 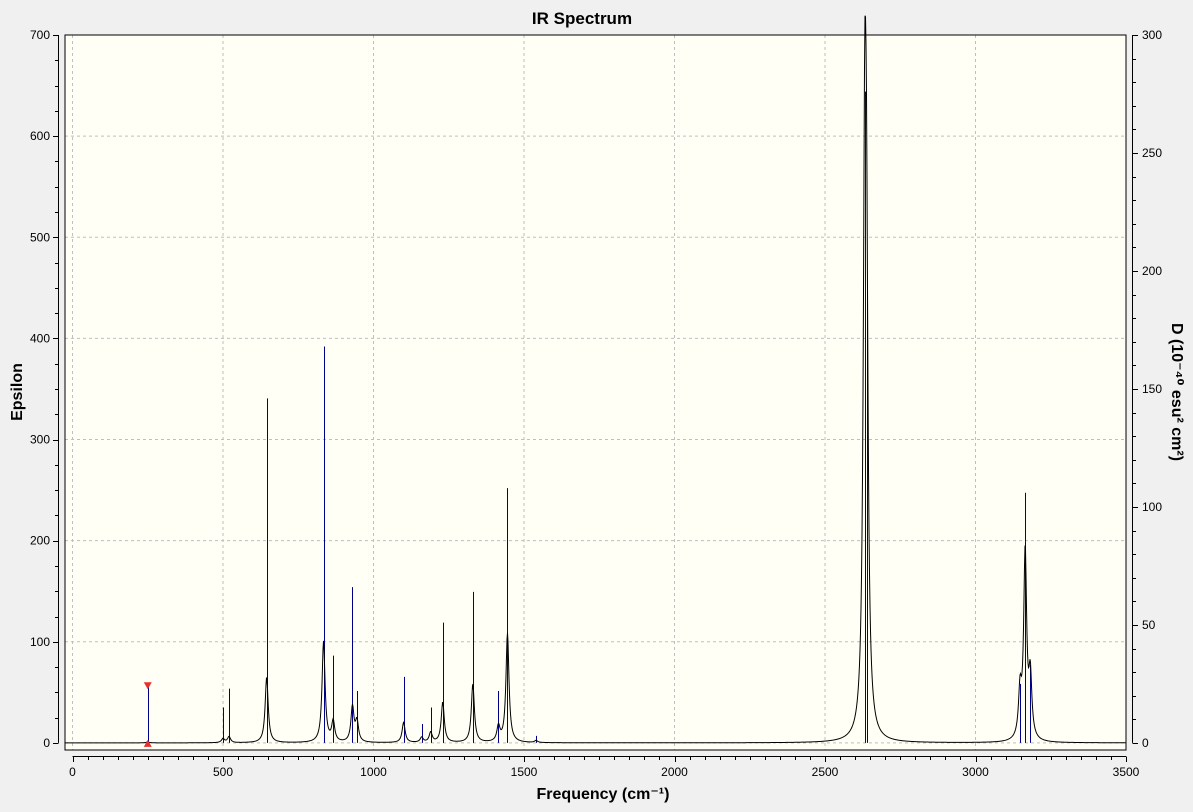 I want to click on y2-tick-label: 200, so click(x=1152, y=271).